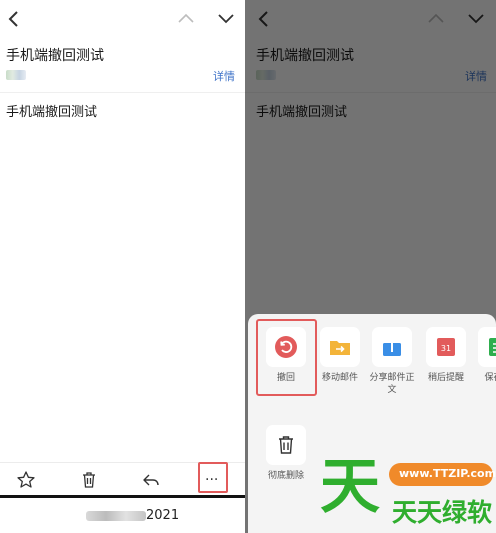 The width and height of the screenshot is (496, 533). I want to click on save-to-label: 保存到, so click(490, 378).